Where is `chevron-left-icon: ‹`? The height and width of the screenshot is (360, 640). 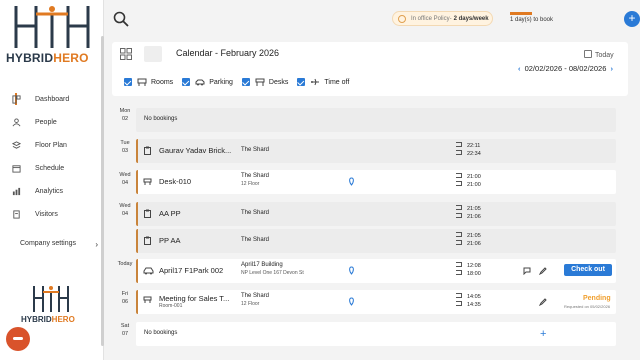 chevron-left-icon: ‹ is located at coordinates (519, 68).